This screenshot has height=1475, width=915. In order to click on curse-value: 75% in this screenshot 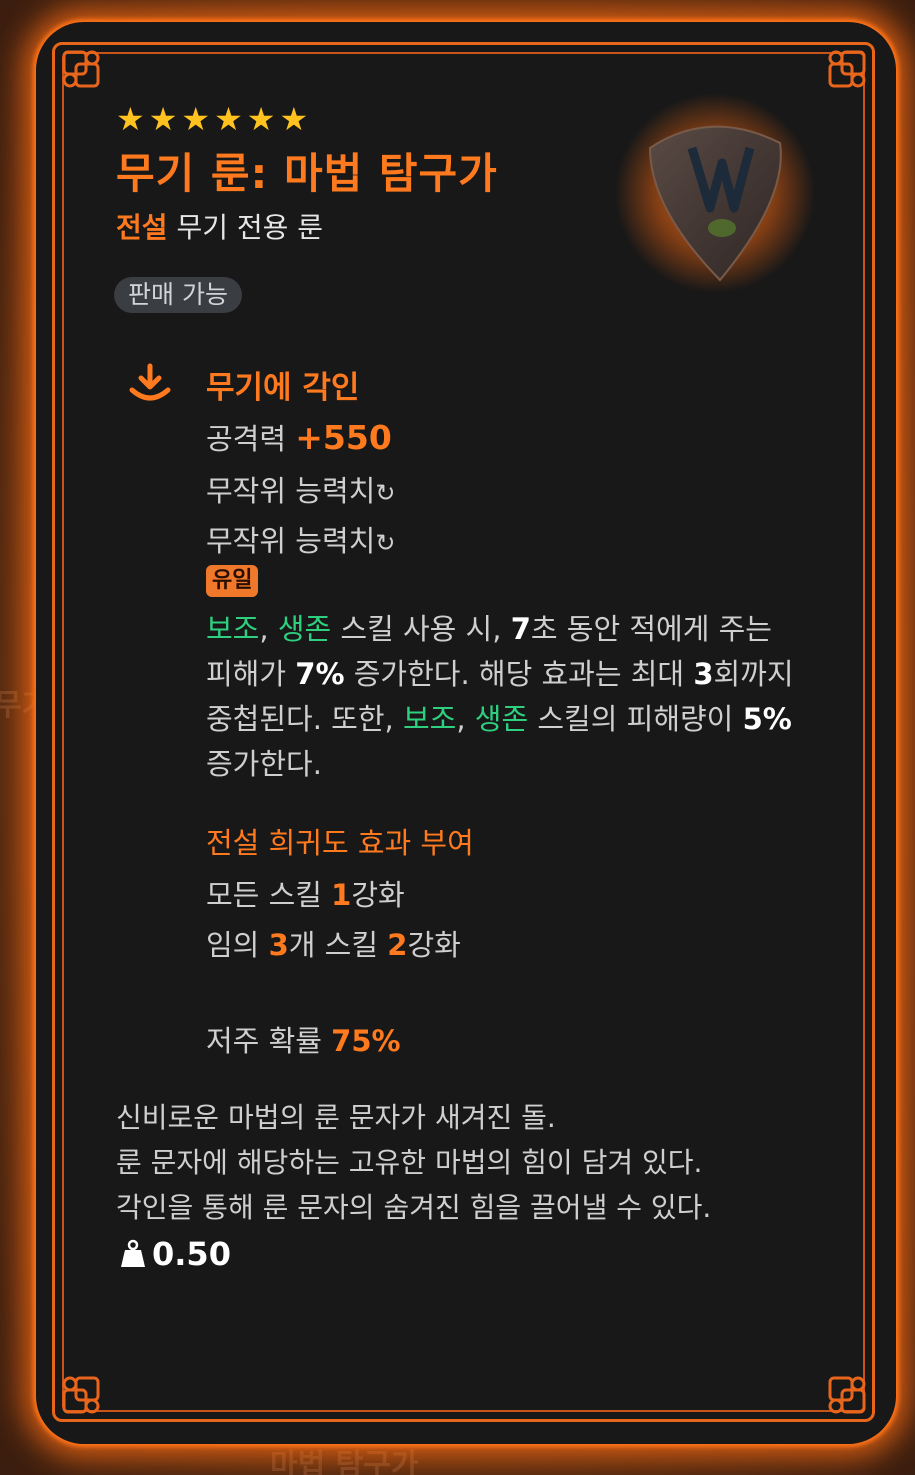, I will do `click(366, 1041)`.